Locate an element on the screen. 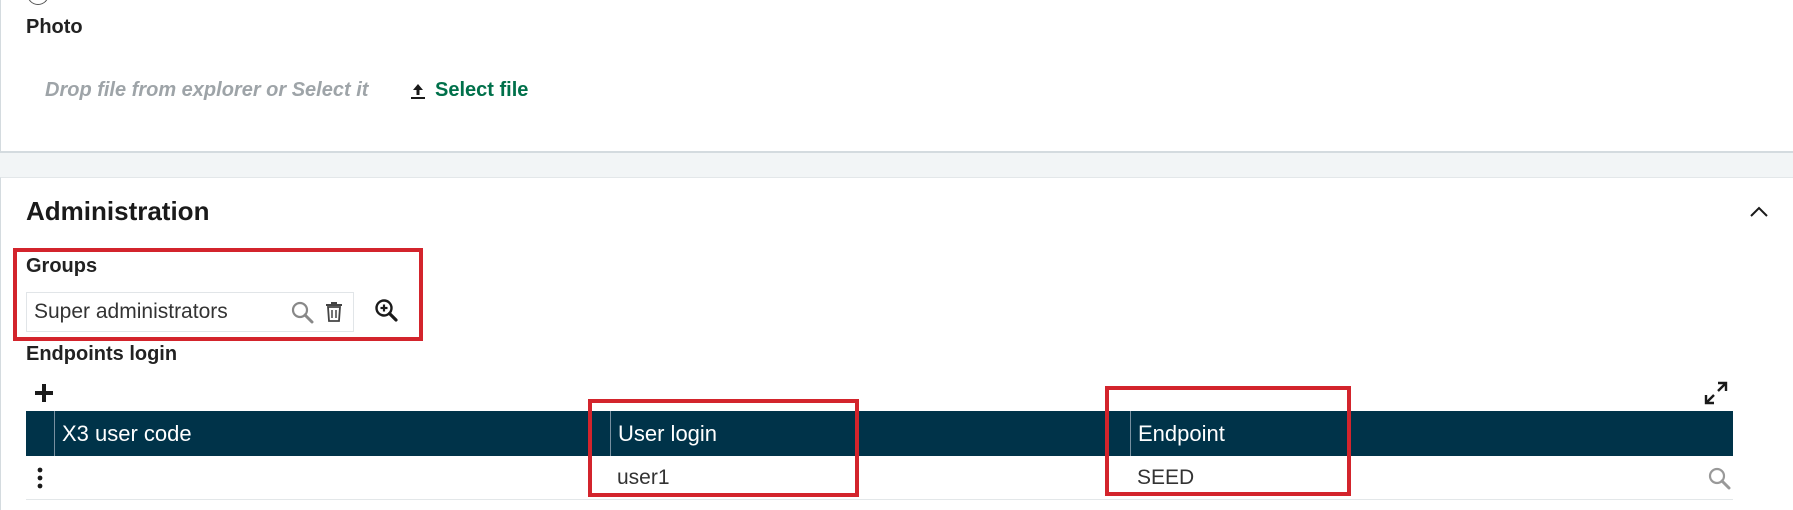 The image size is (1793, 510). zoom-in-button is located at coordinates (386, 310).